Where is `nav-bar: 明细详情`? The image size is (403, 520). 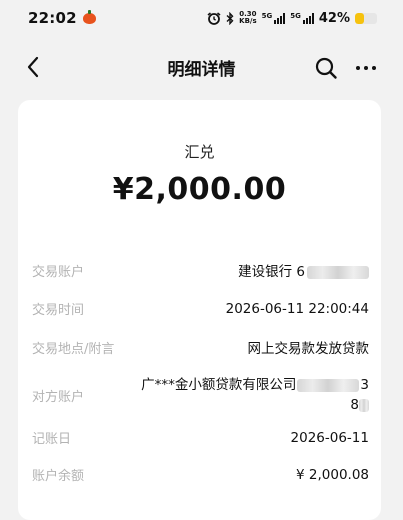 nav-bar: 明细详情 is located at coordinates (201, 67).